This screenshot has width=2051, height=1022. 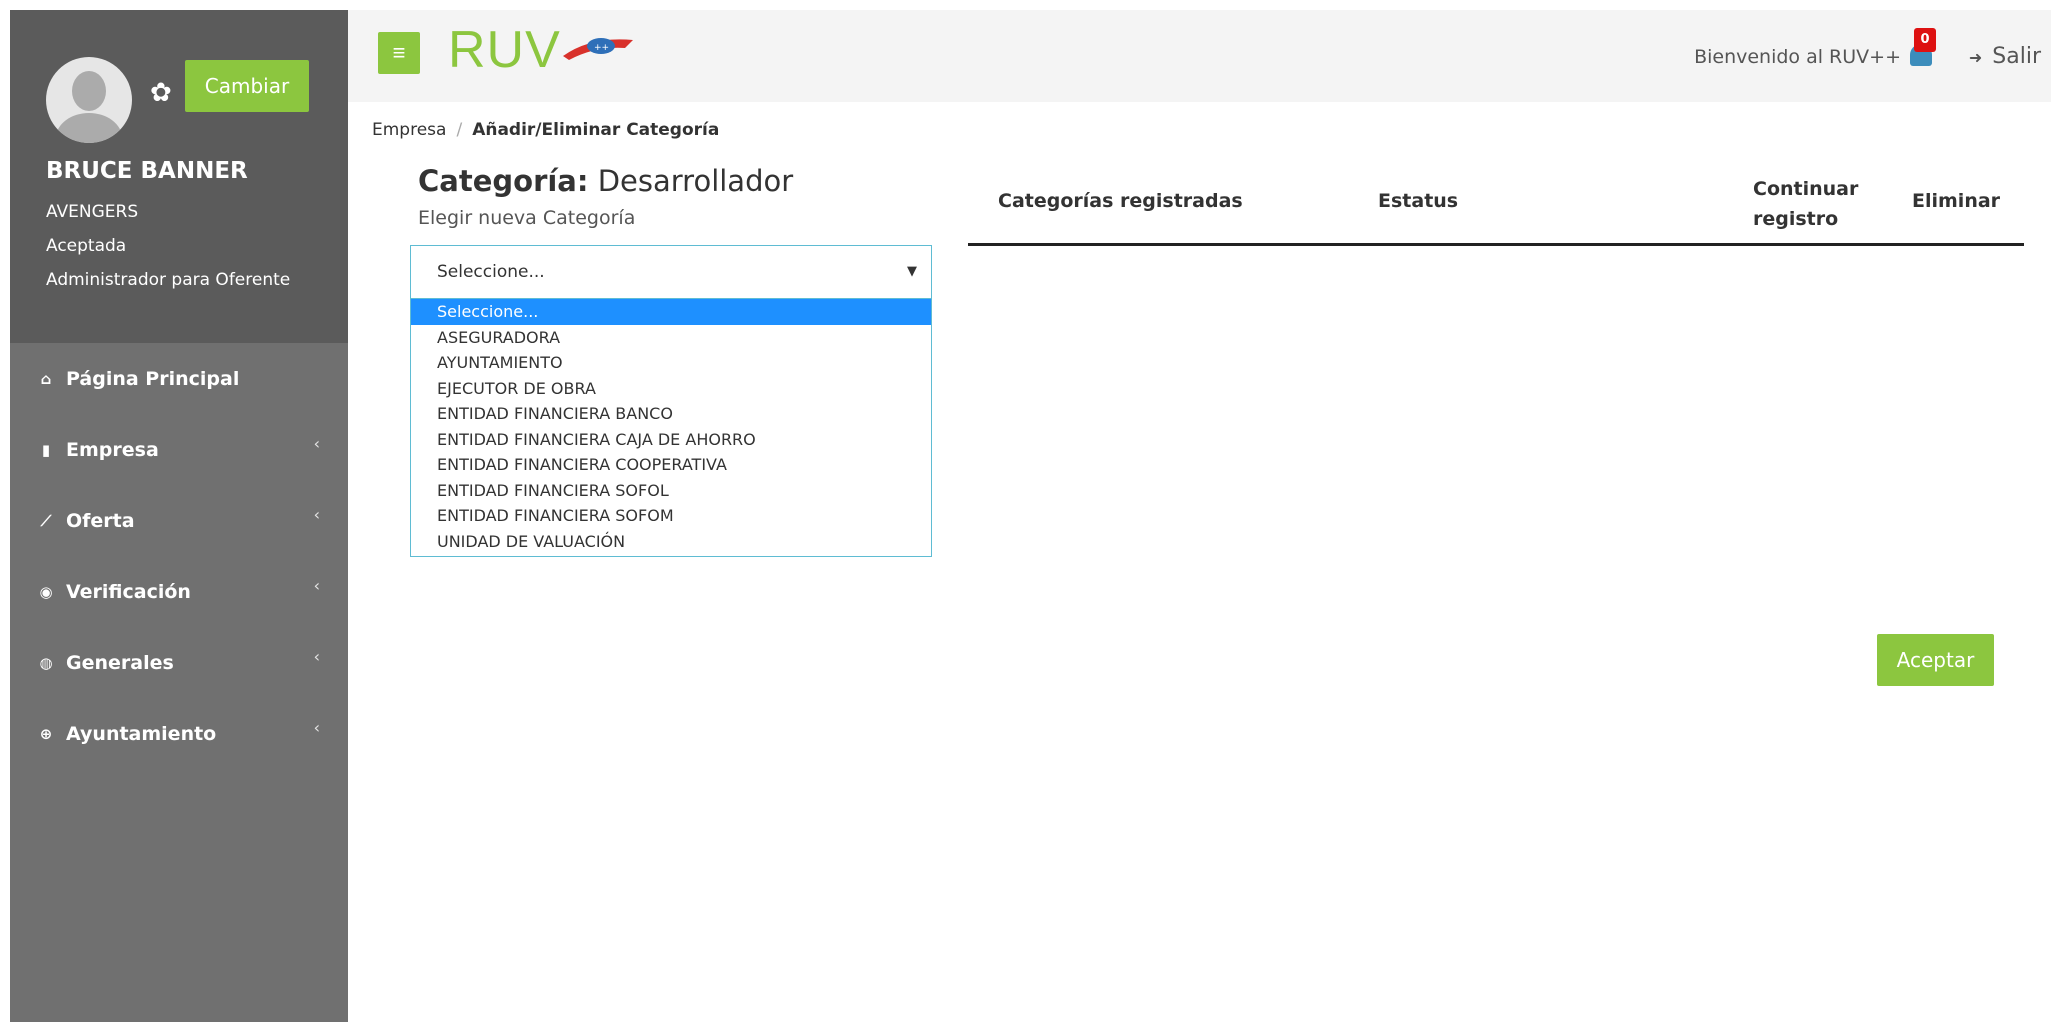 What do you see at coordinates (2016, 56) in the screenshot?
I see `logout-label: Salir` at bounding box center [2016, 56].